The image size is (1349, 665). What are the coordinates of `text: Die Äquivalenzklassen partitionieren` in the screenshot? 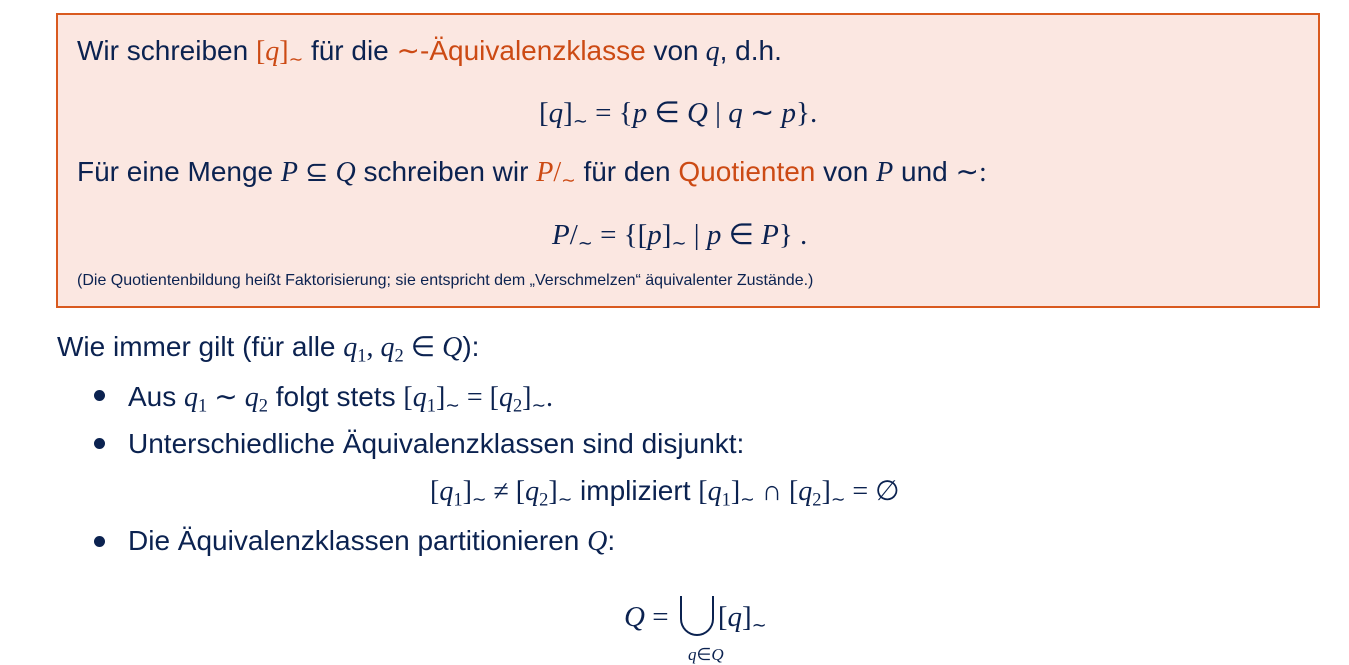 It's located at (354, 540).